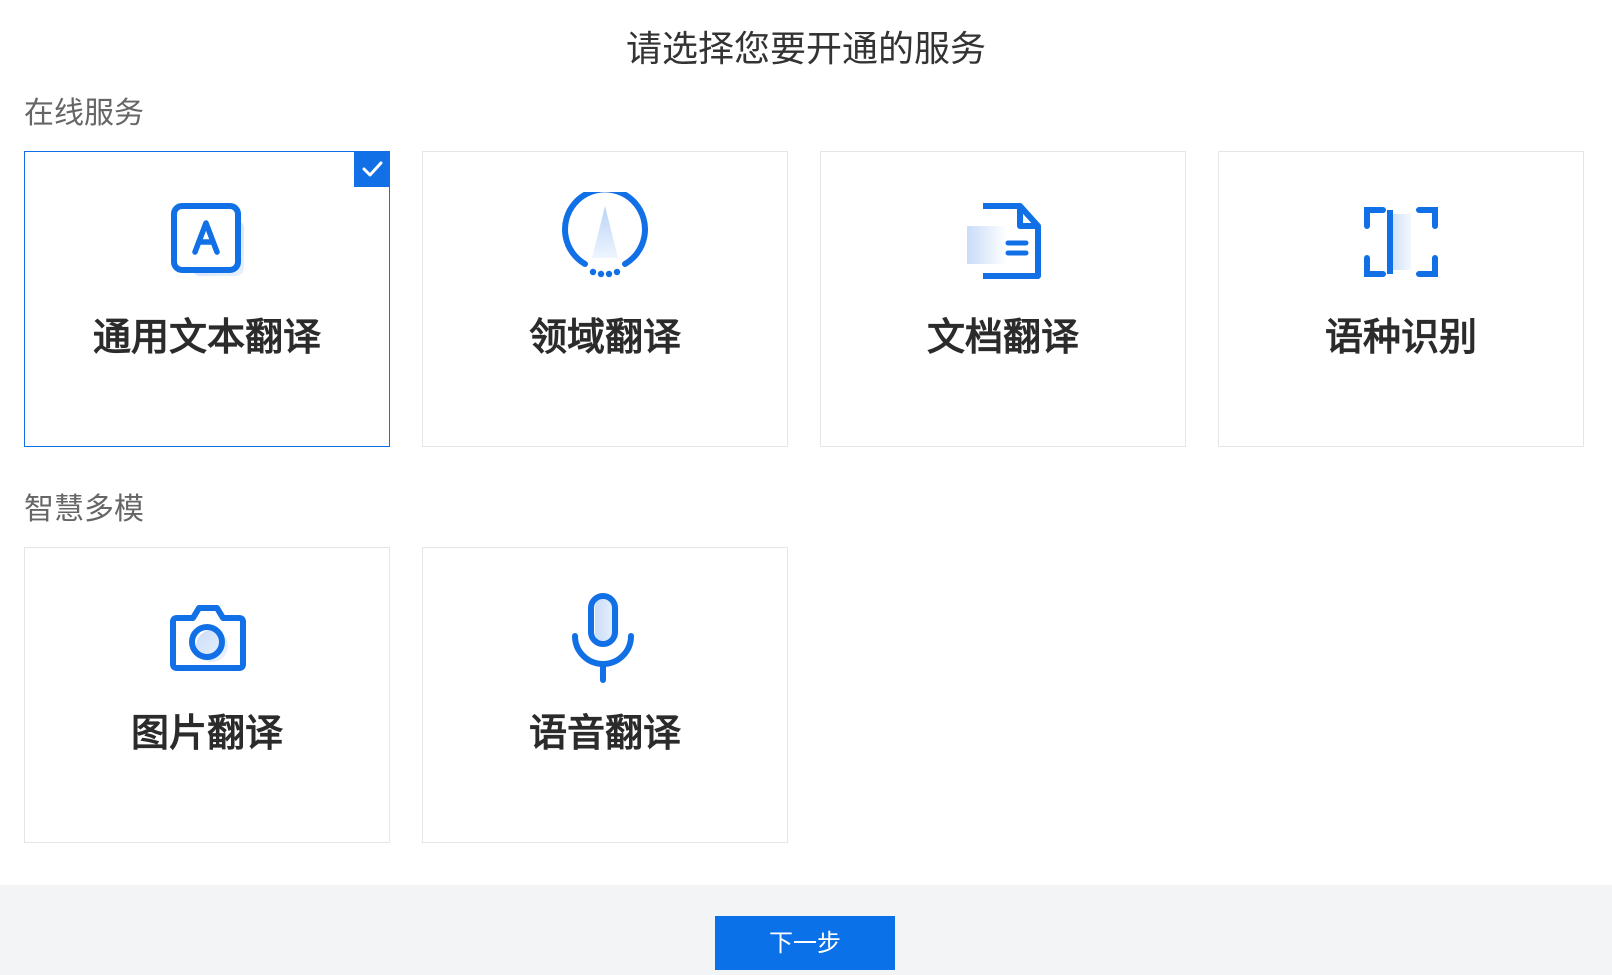 The height and width of the screenshot is (975, 1612). I want to click on service-card-speech-translation: 语音翻译, so click(605, 695).